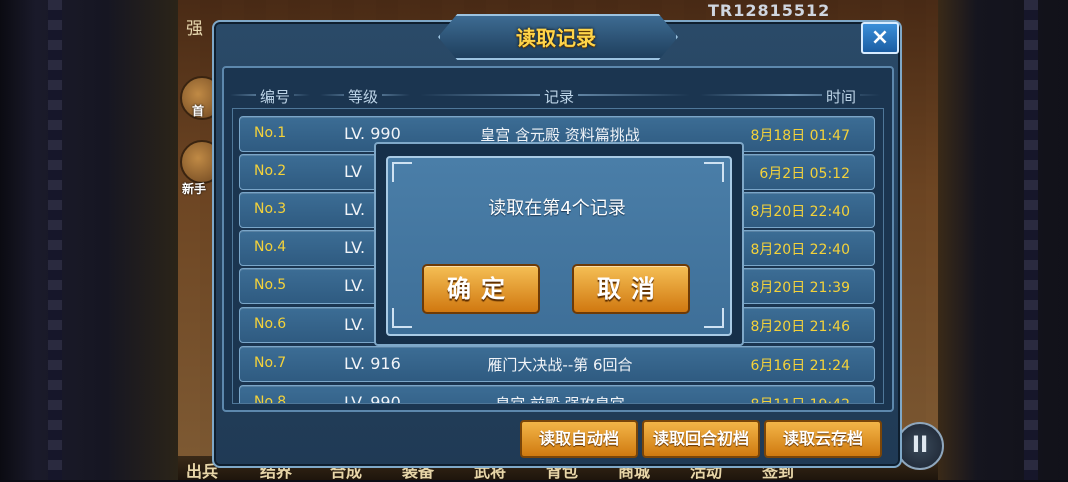 The image size is (1068, 482). I want to click on header-no: 编号, so click(275, 96).